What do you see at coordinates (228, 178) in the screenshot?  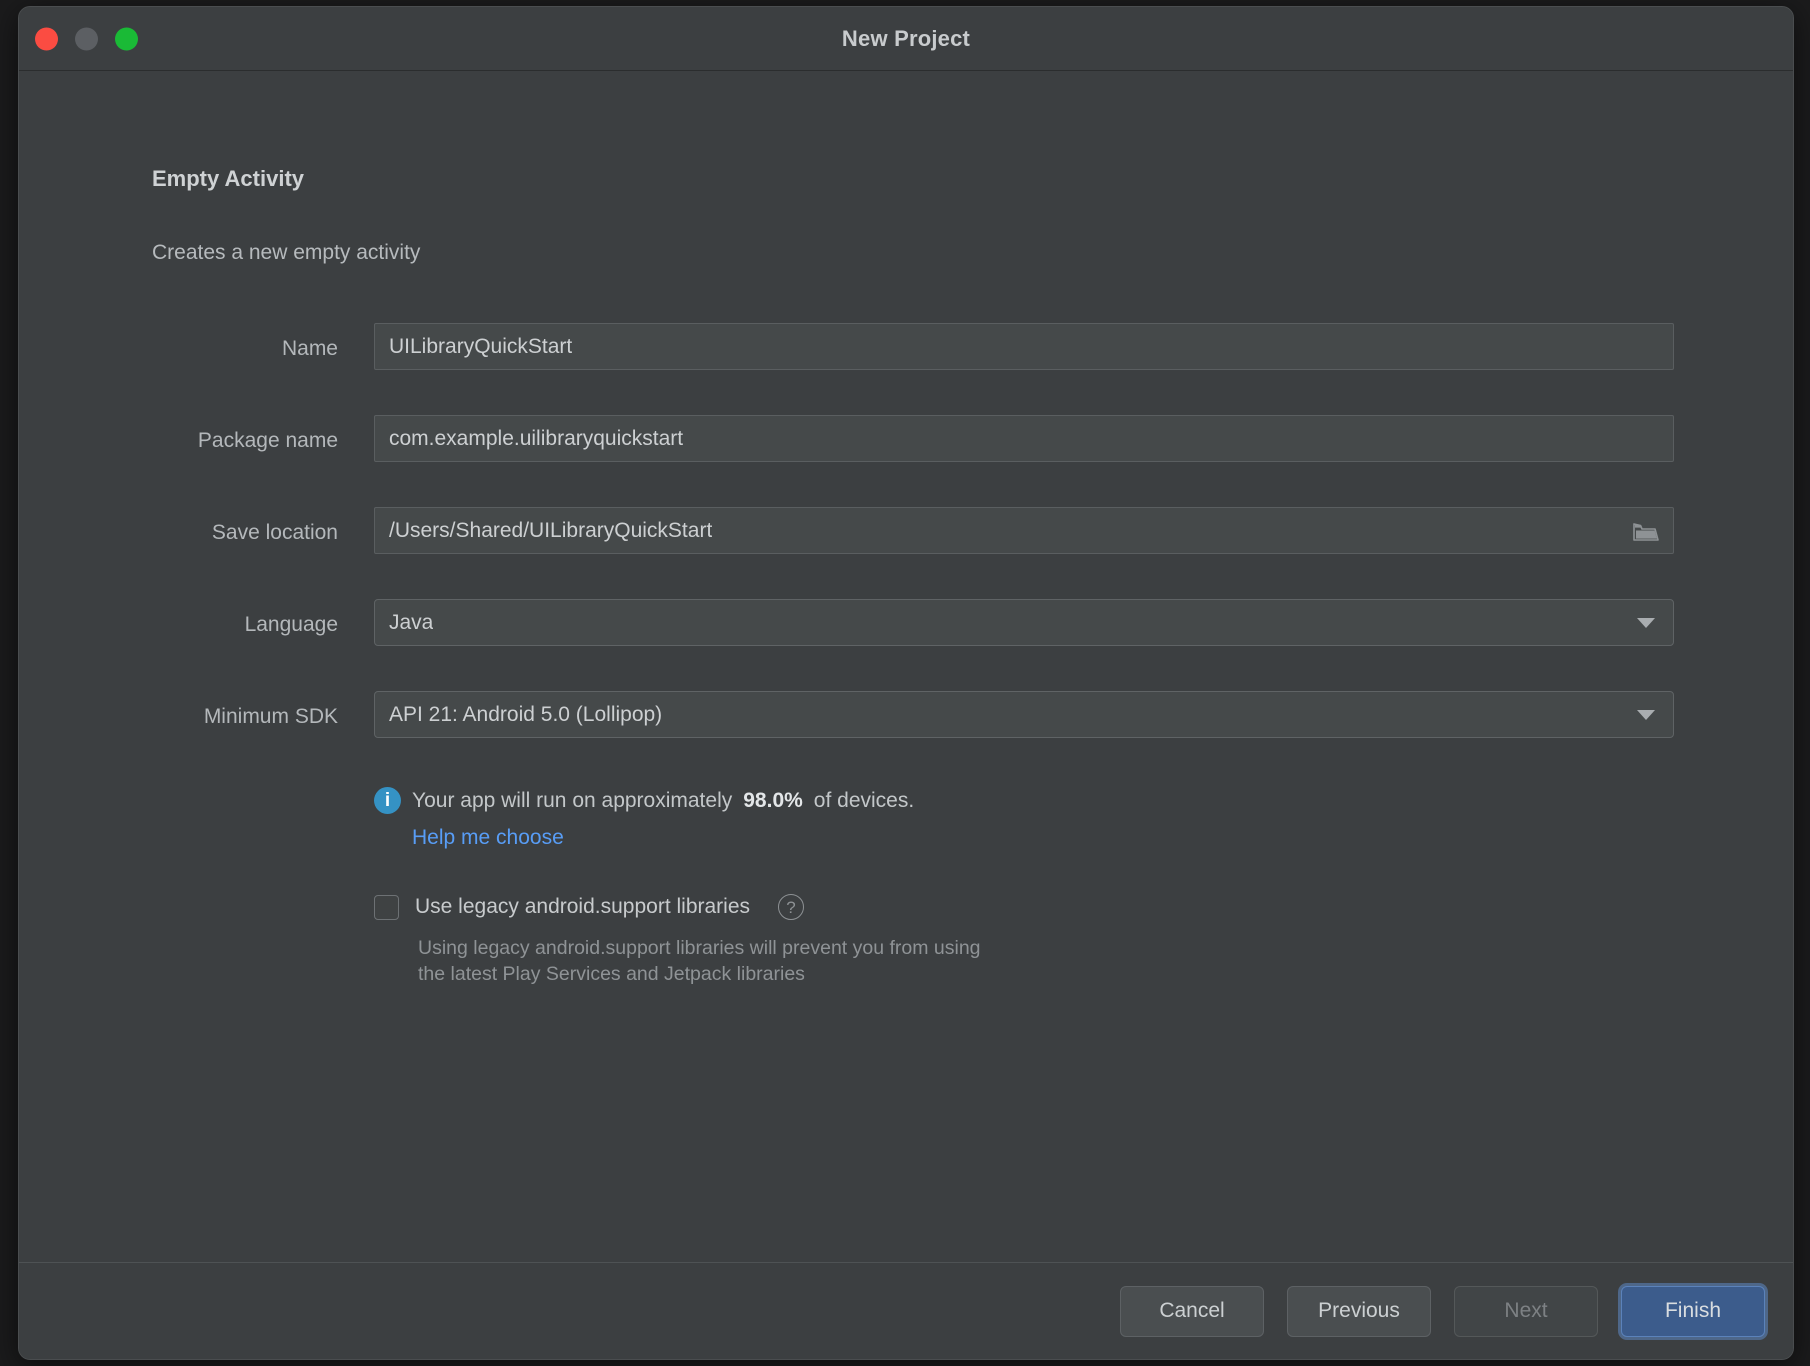 I see `page-title: Empty Activity` at bounding box center [228, 178].